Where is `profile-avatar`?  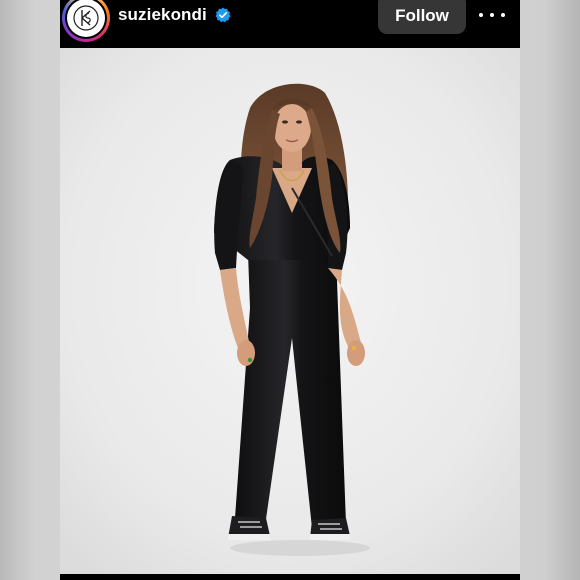
profile-avatar is located at coordinates (86, 21).